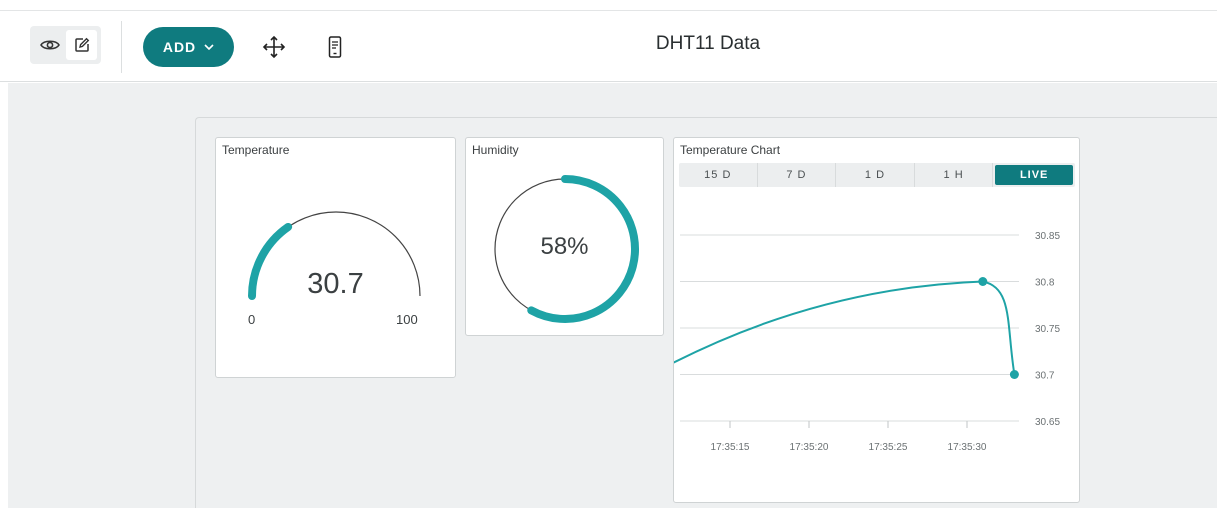 The height and width of the screenshot is (508, 1217). Describe the element at coordinates (335, 284) in the screenshot. I see `gauge-value: 30.7` at that location.